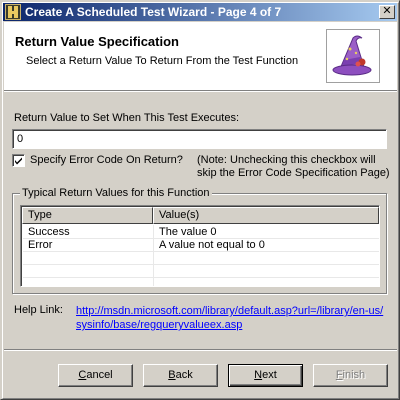 The width and height of the screenshot is (400, 400). I want to click on error-code-label: Specify Error Code On Return?, so click(106, 160).